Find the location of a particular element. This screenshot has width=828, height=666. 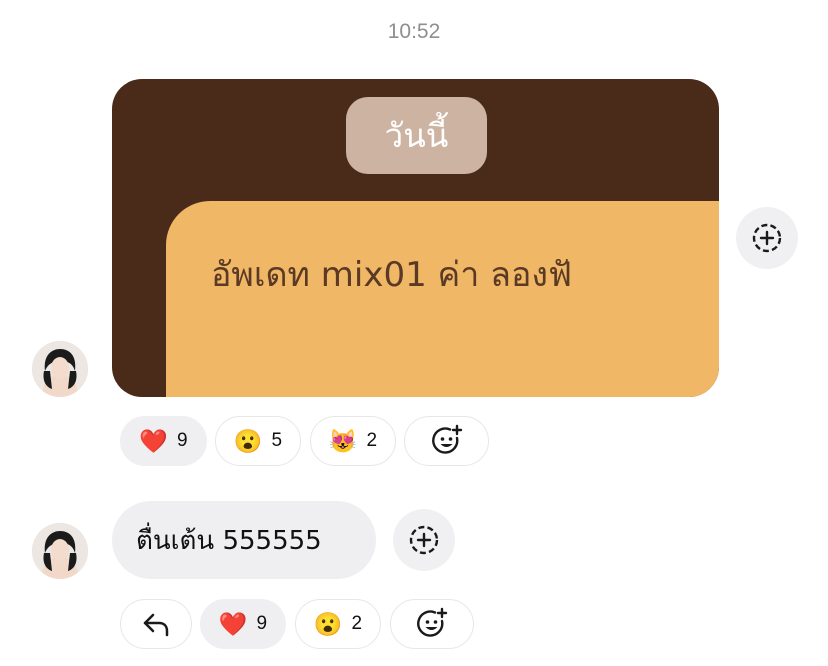

reply-arrow-icon is located at coordinates (156, 625).